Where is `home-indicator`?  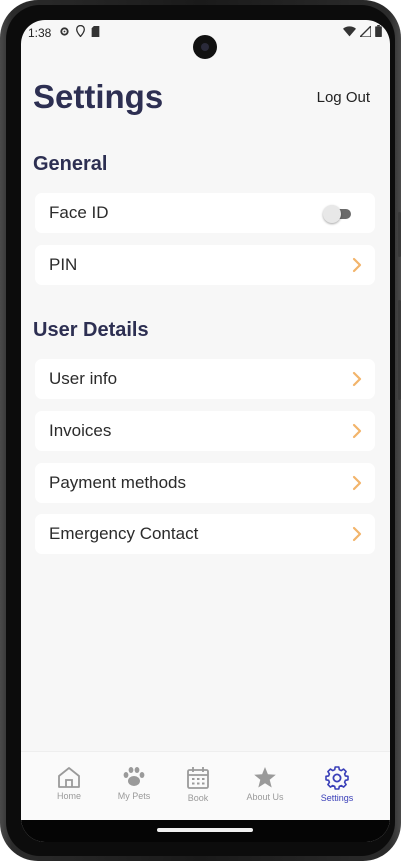
home-indicator is located at coordinates (205, 830).